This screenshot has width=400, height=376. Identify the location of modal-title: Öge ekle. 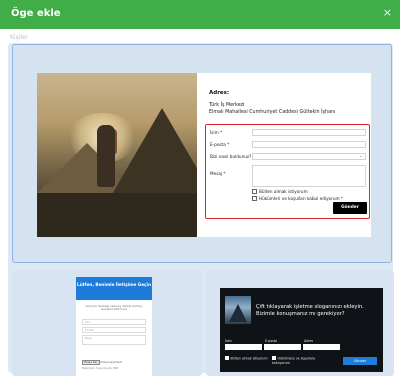
(36, 13).